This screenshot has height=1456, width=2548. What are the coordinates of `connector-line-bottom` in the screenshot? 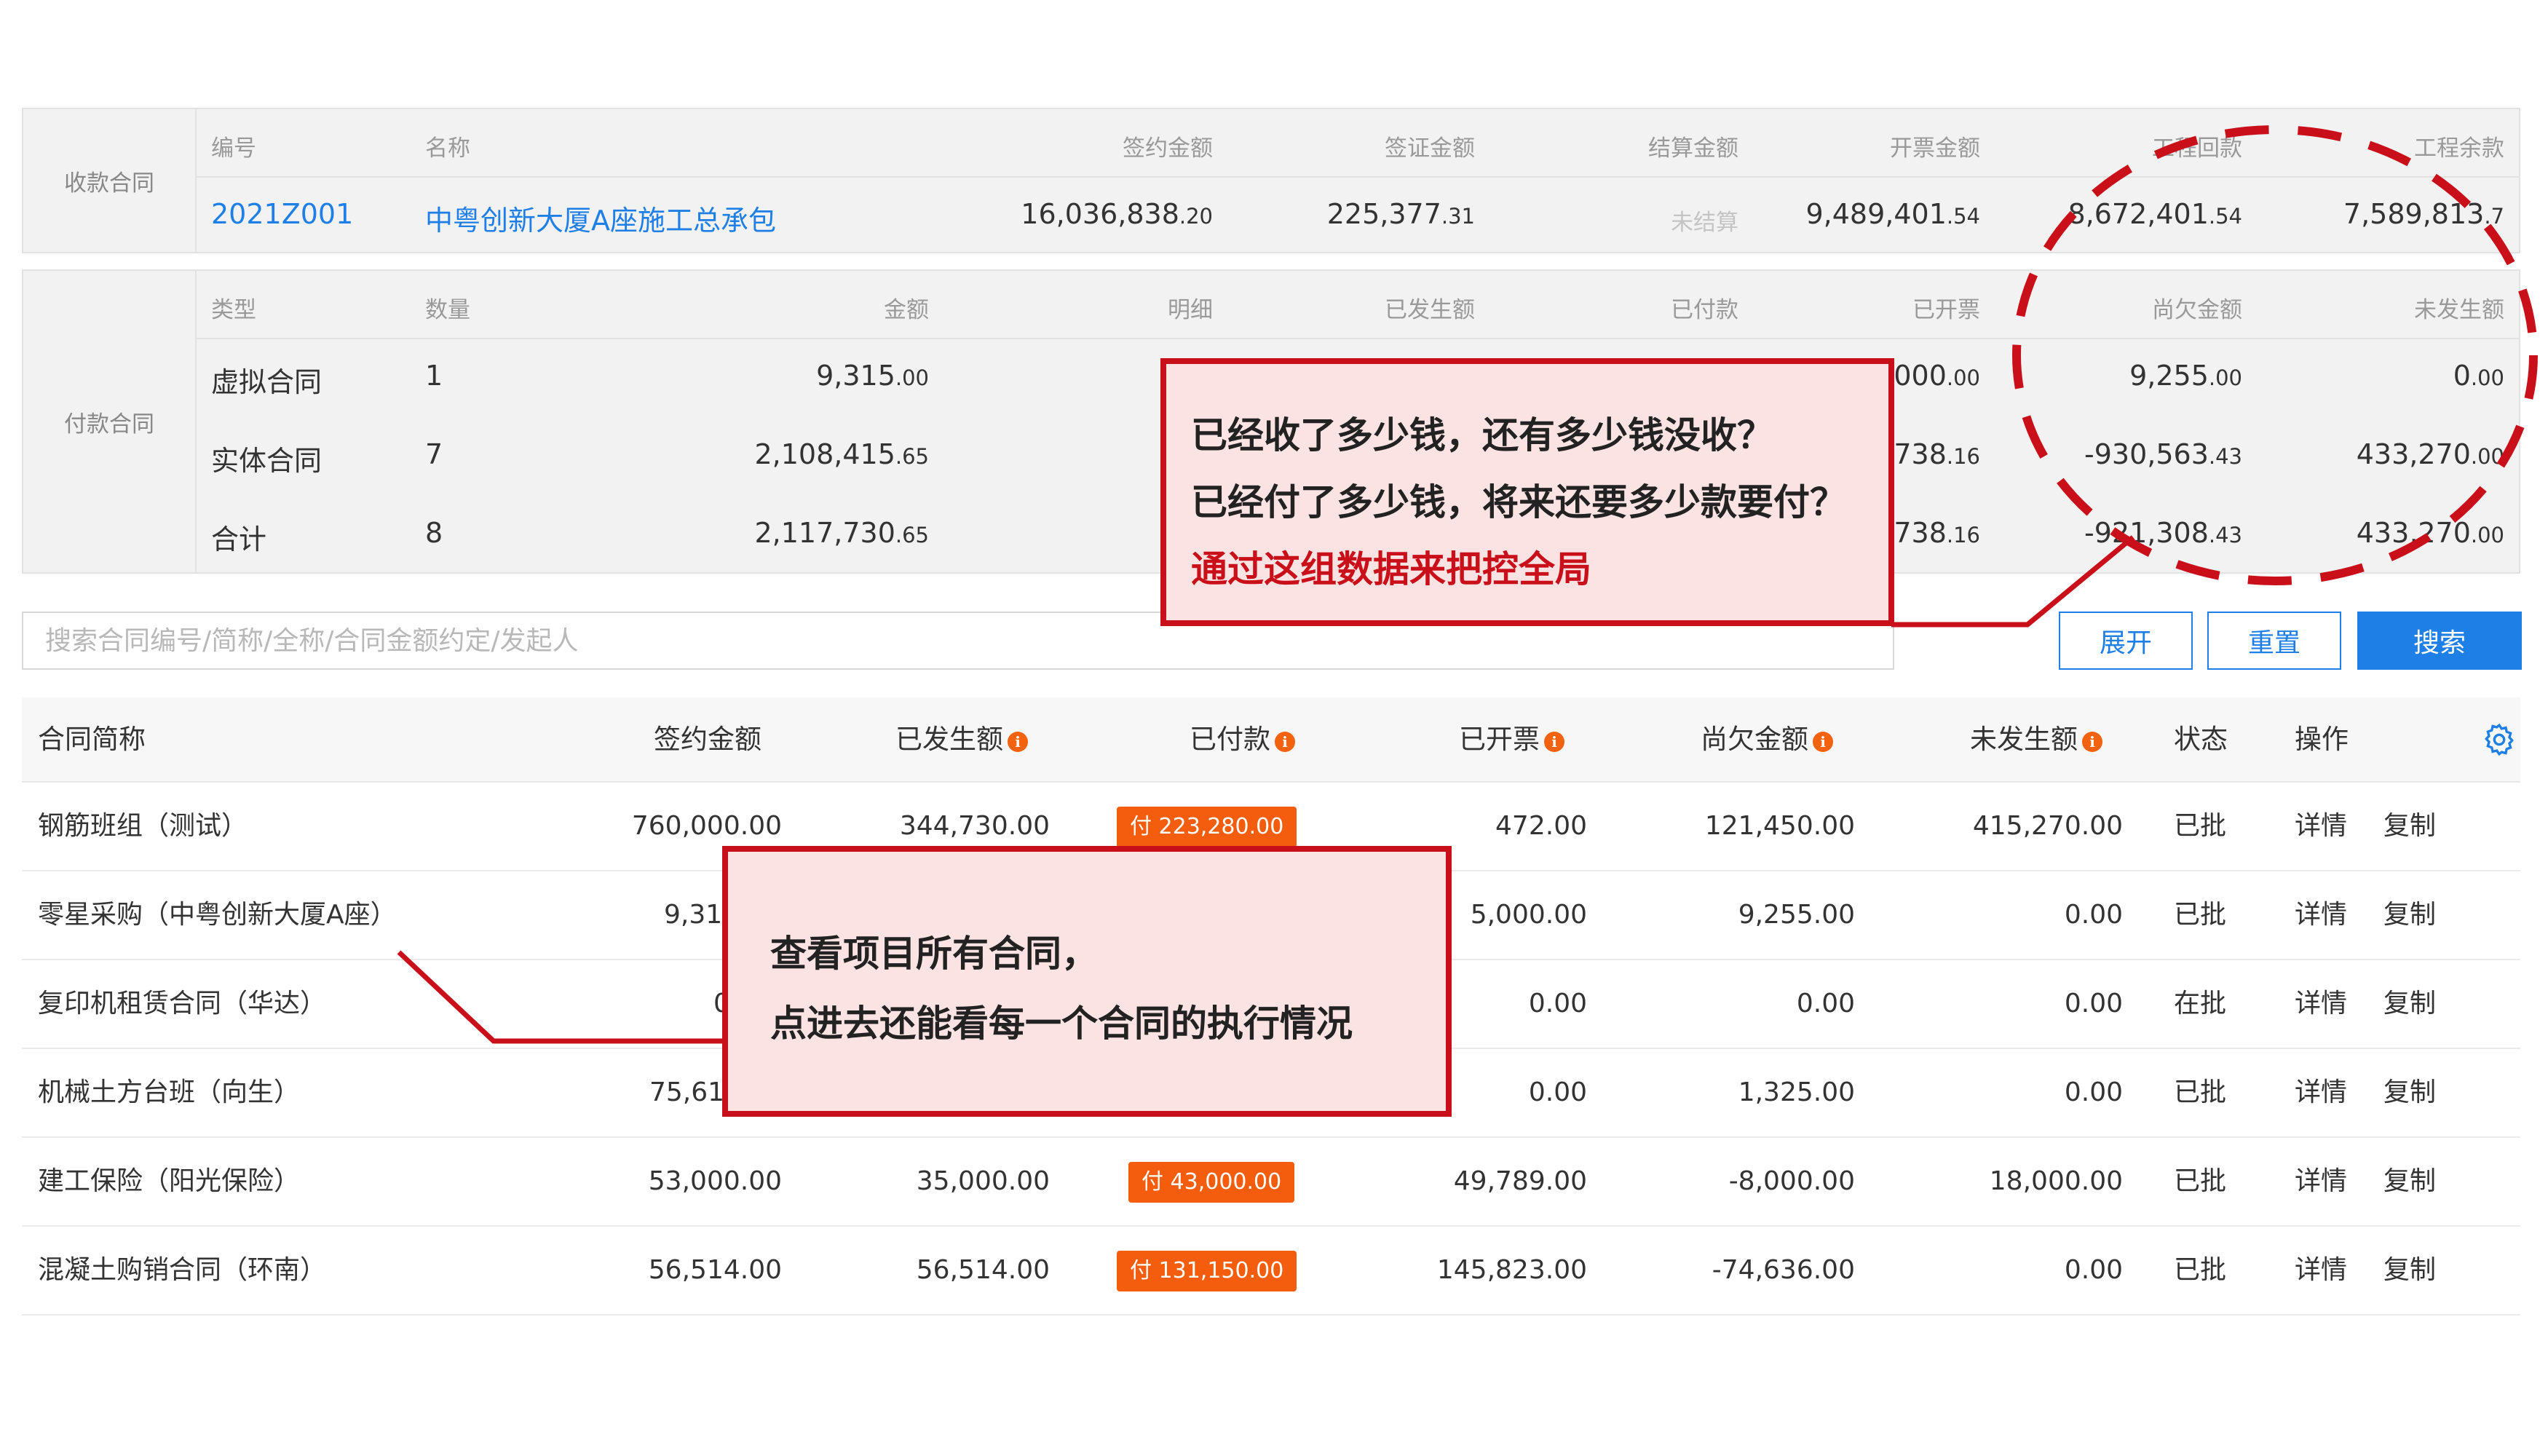 It's located at (562, 997).